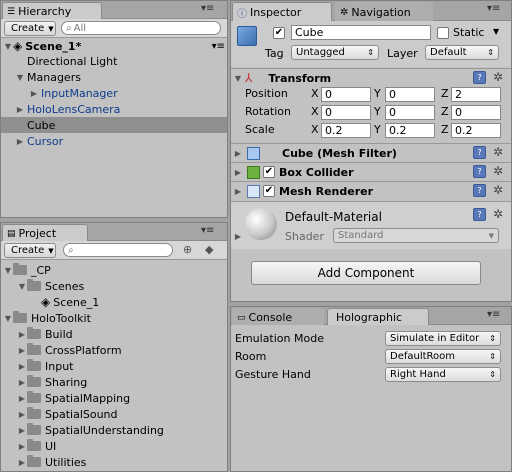 This screenshot has width=512, height=472. Describe the element at coordinates (47, 318) in the screenshot. I see `project-item: ▼ HoloToolkit` at that location.